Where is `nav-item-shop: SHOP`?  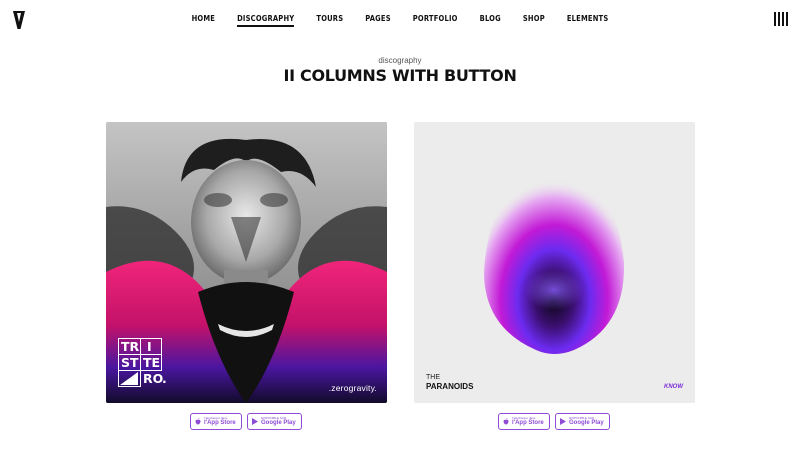
nav-item-shop: SHOP is located at coordinates (534, 18).